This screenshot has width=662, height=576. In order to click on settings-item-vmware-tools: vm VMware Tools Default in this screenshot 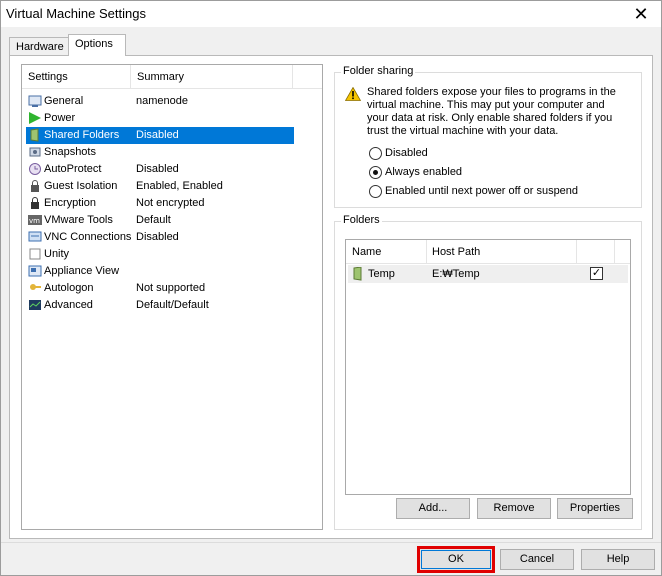, I will do `click(160, 220)`.